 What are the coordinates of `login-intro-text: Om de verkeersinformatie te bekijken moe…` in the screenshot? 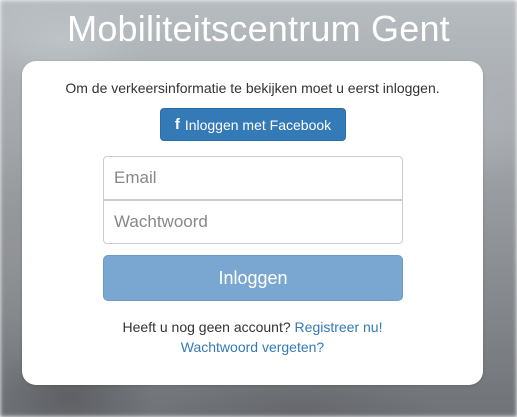 It's located at (252, 88).